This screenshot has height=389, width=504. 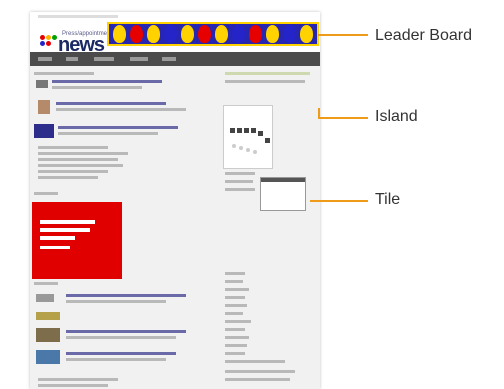 What do you see at coordinates (343, 35) in the screenshot?
I see `leader-board-arrow` at bounding box center [343, 35].